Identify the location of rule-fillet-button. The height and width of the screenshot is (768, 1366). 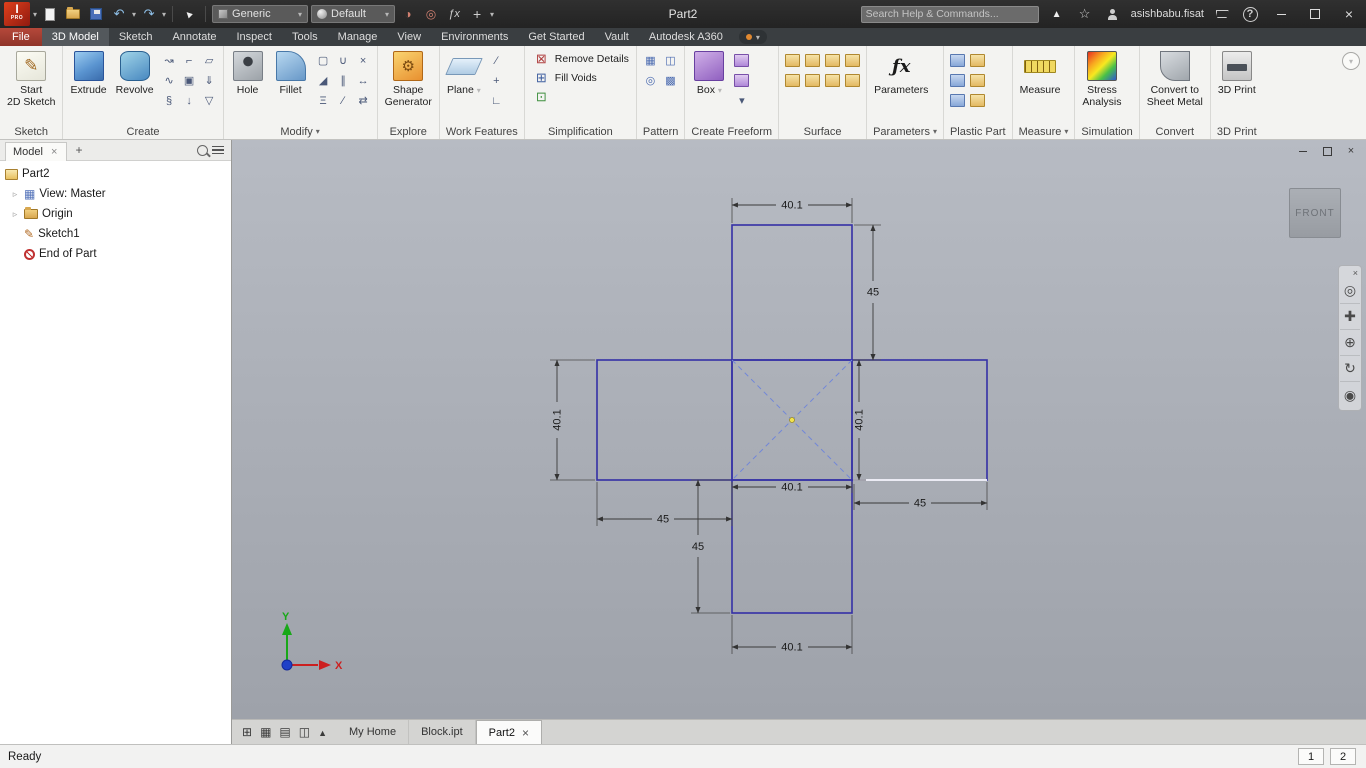
(977, 80).